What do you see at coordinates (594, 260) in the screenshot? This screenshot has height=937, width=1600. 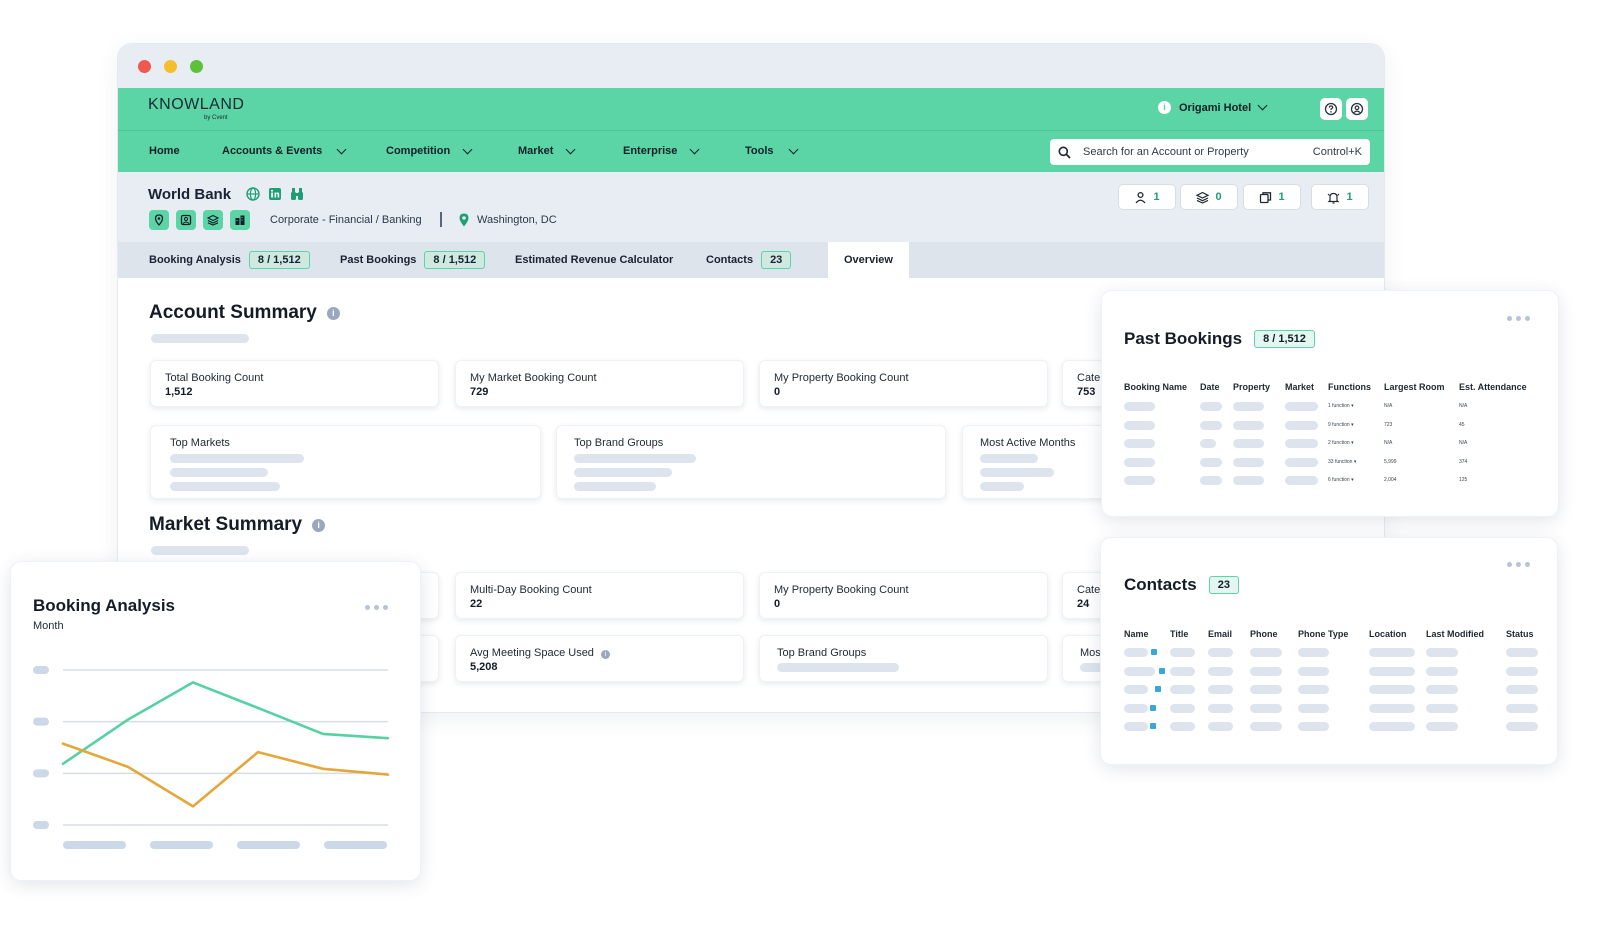 I see `tab-revenue-calculator: Estimated Revenue Calculator` at bounding box center [594, 260].